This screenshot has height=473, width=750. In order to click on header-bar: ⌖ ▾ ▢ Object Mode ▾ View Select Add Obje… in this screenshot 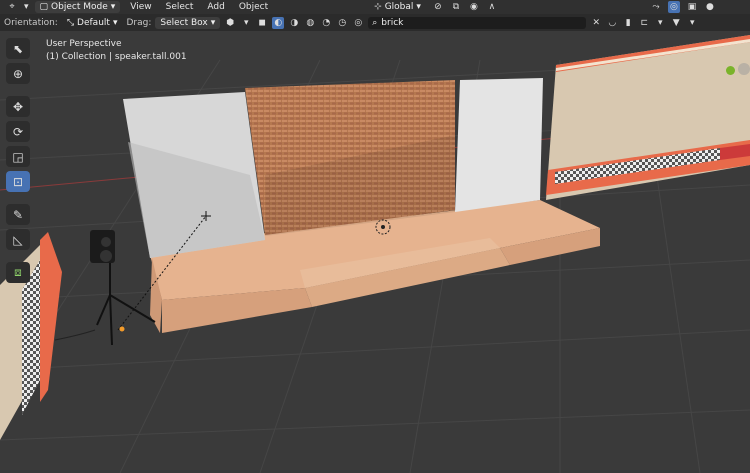, I will do `click(375, 7)`.